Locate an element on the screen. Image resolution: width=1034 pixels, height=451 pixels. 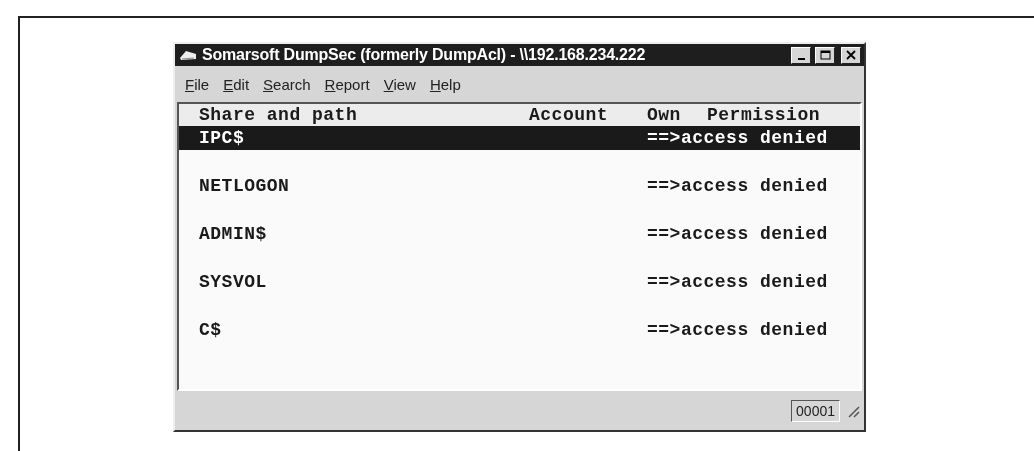
app-icon is located at coordinates (188, 55).